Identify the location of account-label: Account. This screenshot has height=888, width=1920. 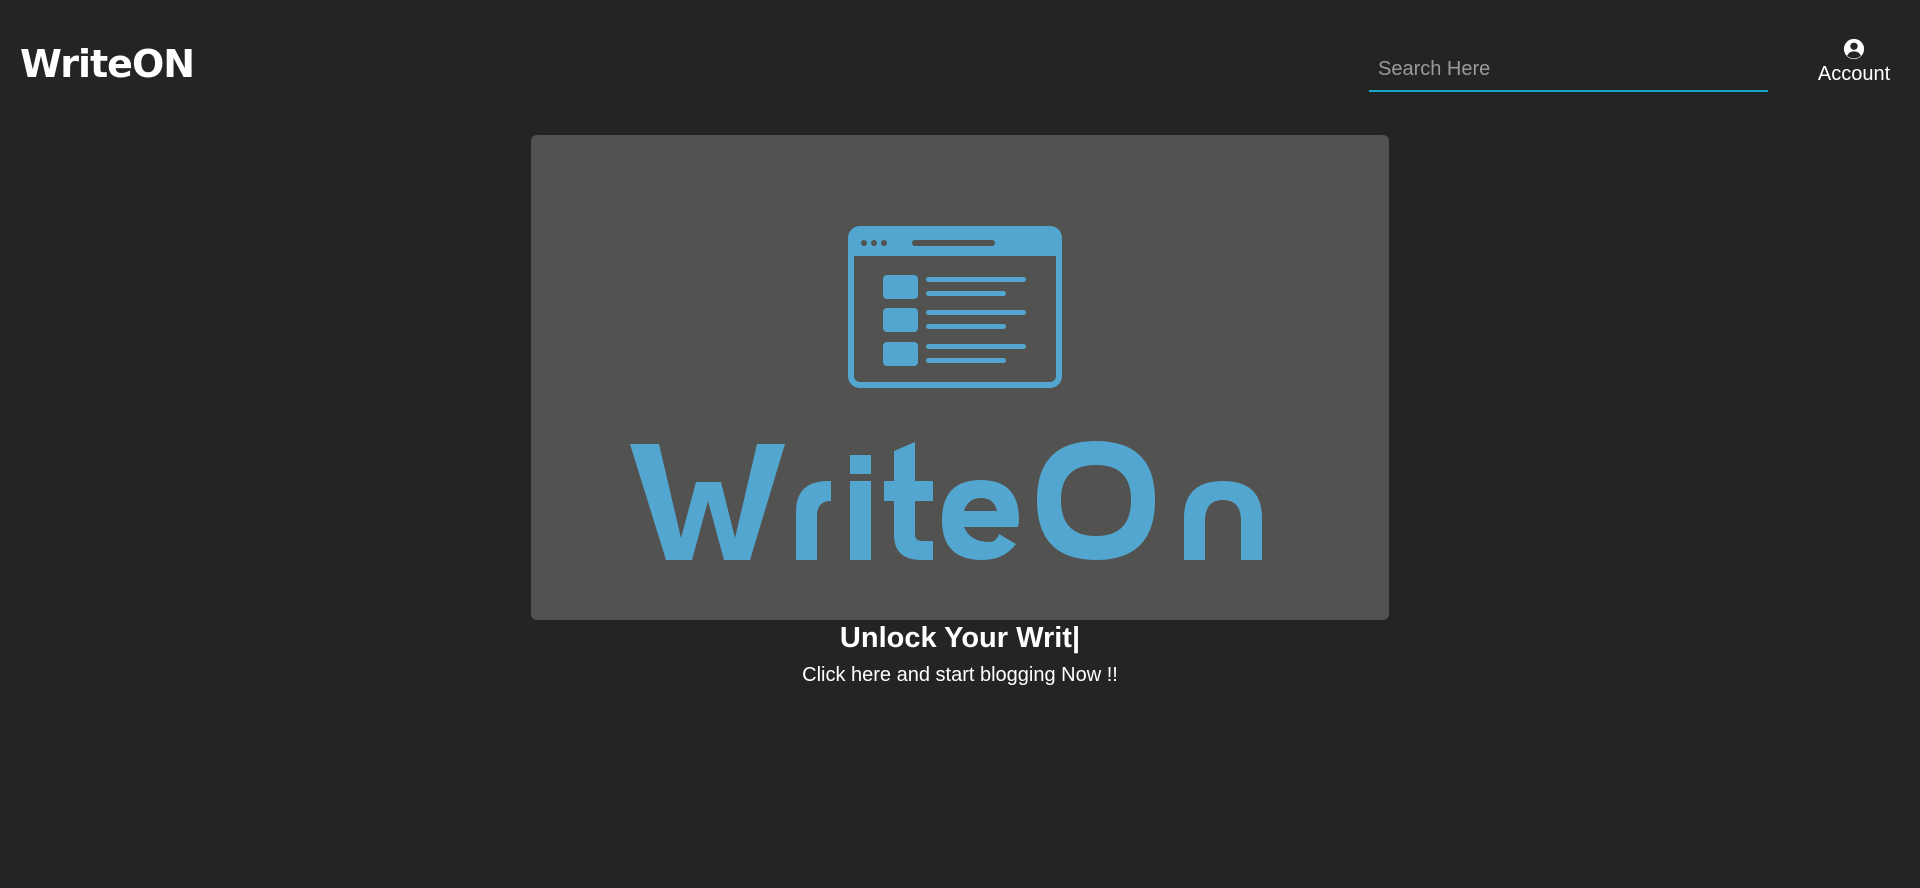
(1854, 74).